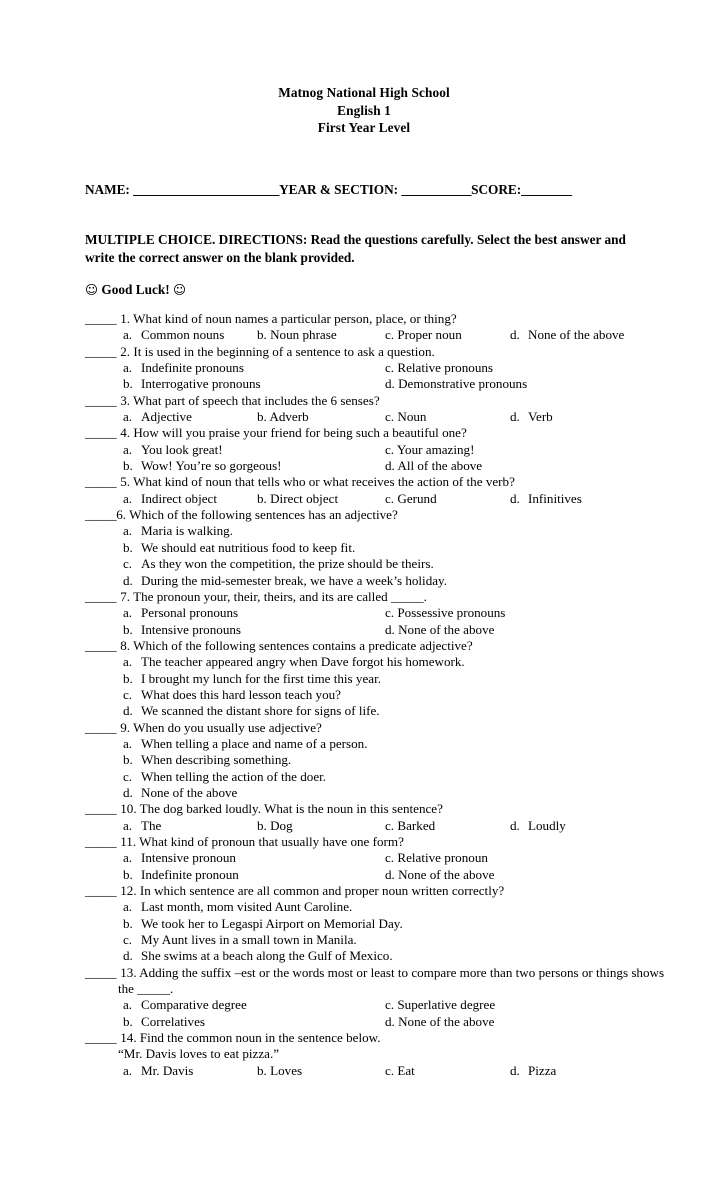  What do you see at coordinates (297, 335) in the screenshot?
I see `answer-option: b. Noun phrase` at bounding box center [297, 335].